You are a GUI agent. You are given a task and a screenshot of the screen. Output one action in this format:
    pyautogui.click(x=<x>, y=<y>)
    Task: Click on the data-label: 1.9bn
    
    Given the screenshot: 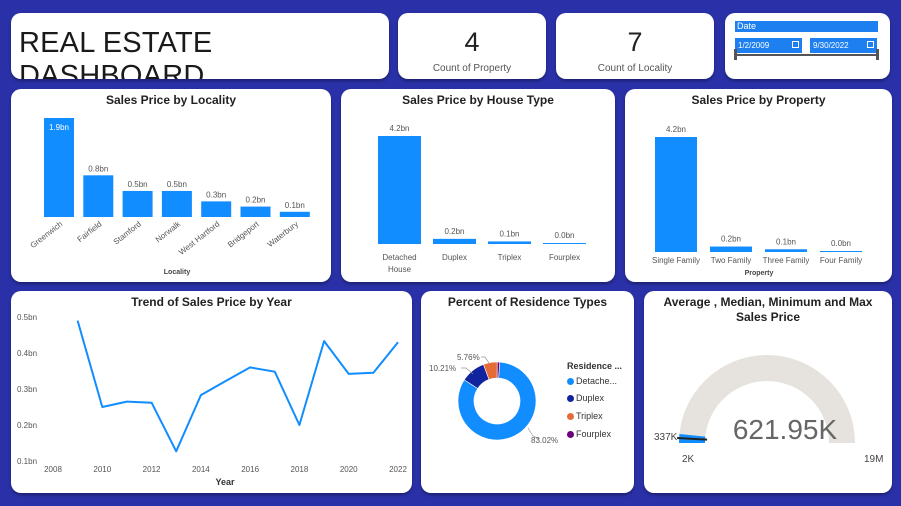 What is the action you would take?
    pyautogui.click(x=59, y=127)
    